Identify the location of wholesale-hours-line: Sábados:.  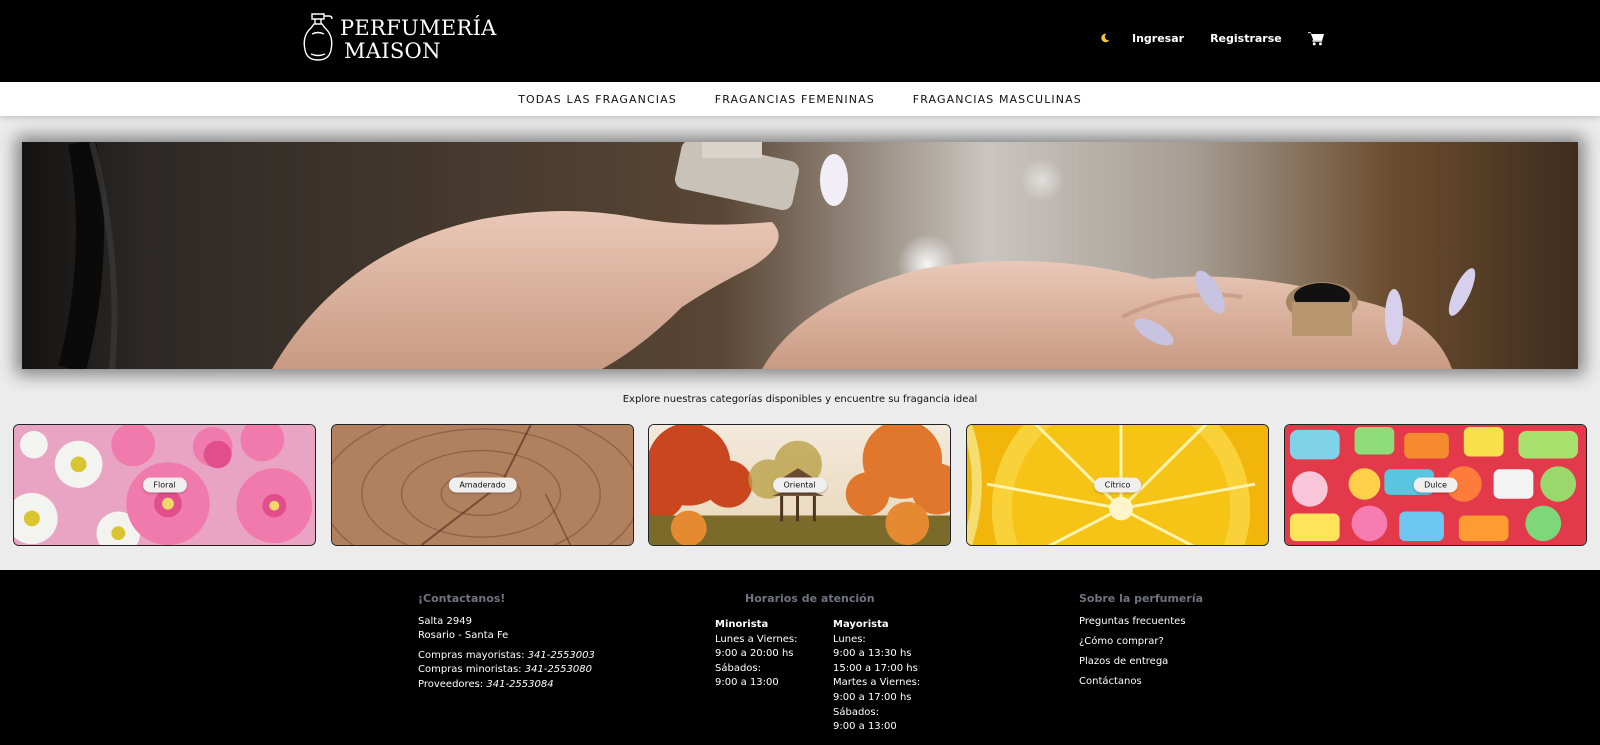
(856, 712).